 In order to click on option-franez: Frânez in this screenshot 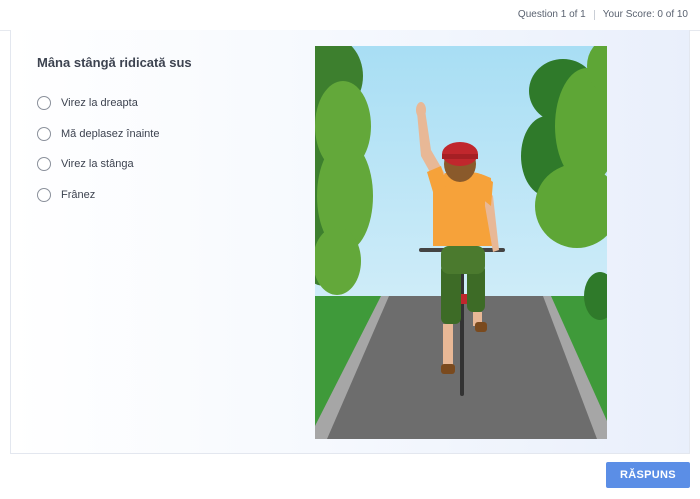, I will do `click(98, 195)`.